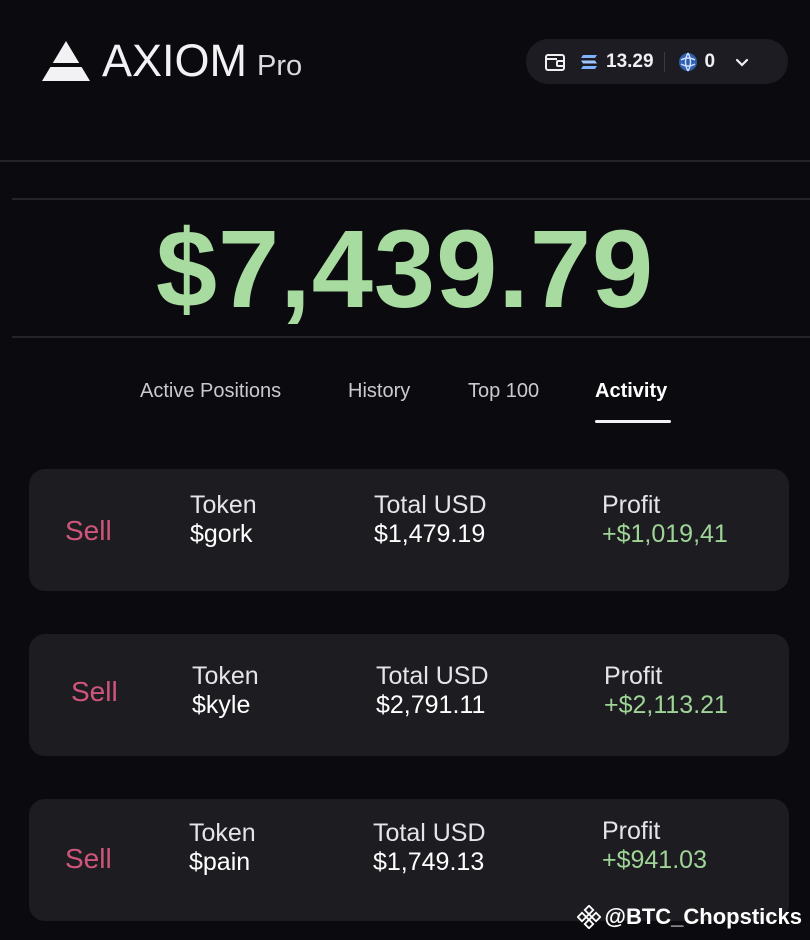  I want to click on profit-column: Profit +$941.03, so click(654, 846).